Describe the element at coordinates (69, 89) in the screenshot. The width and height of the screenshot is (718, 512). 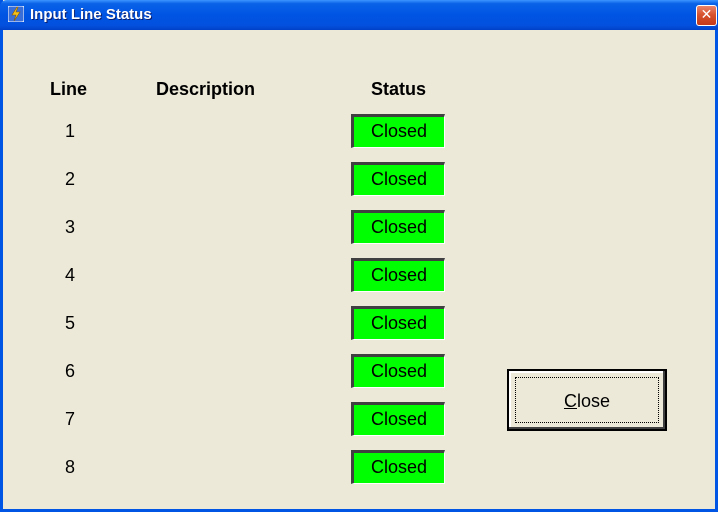
I see `column-header-line: Line` at that location.